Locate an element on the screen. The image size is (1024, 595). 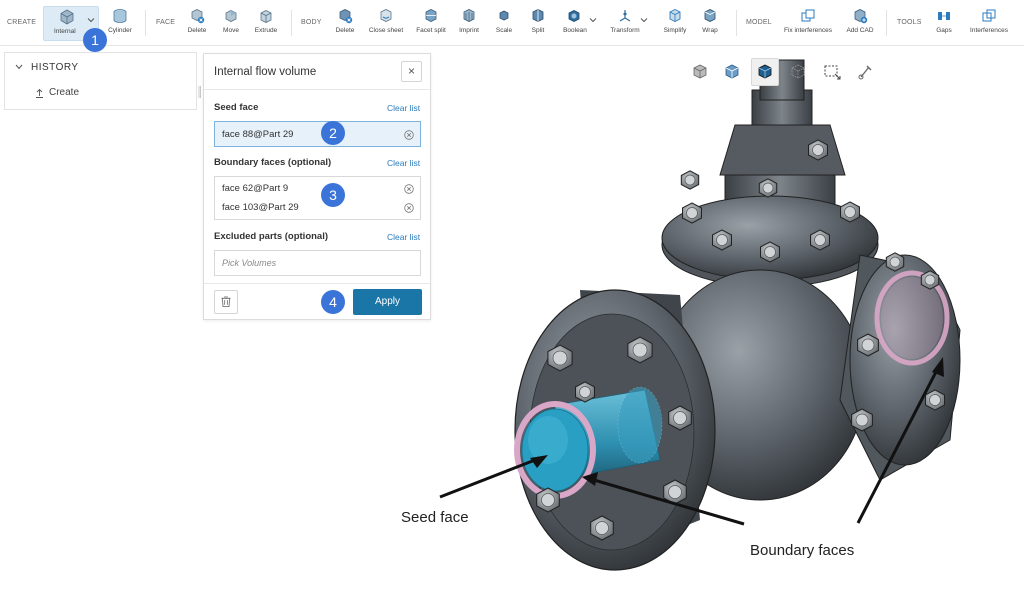
delete-button is located at coordinates (226, 302).